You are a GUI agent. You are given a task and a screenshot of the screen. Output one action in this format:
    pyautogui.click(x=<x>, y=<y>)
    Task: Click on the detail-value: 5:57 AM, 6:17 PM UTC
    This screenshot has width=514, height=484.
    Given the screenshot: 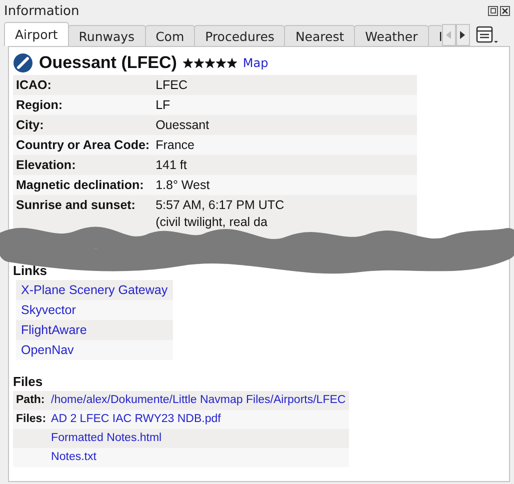 What is the action you would take?
    pyautogui.click(x=220, y=205)
    